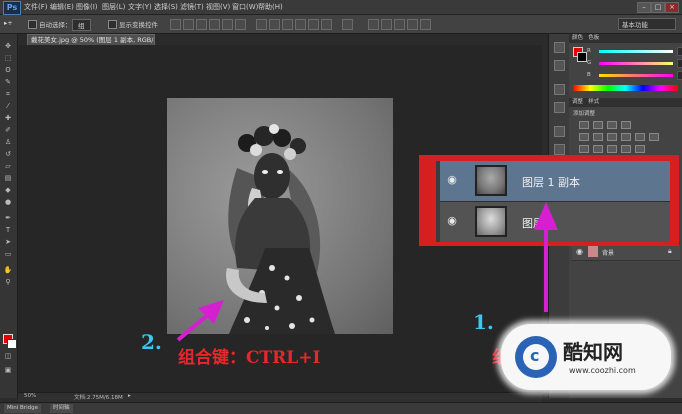 The height and width of the screenshot is (414, 682). I want to click on watermark-url: www.coozhi.com, so click(602, 370).